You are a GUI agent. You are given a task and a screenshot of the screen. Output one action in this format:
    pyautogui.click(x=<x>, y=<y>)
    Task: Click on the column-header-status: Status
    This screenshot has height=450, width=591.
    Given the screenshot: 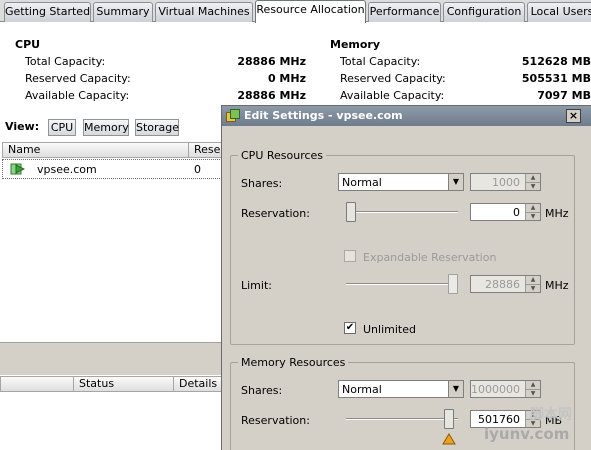 What is the action you would take?
    pyautogui.click(x=123, y=384)
    